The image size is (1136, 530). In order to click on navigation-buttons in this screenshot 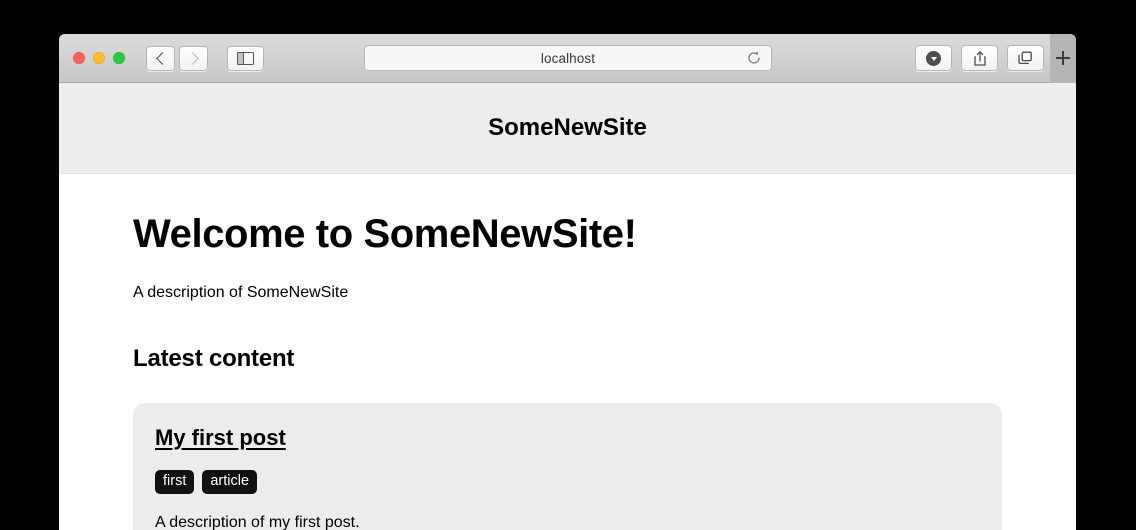, I will do `click(177, 58)`.